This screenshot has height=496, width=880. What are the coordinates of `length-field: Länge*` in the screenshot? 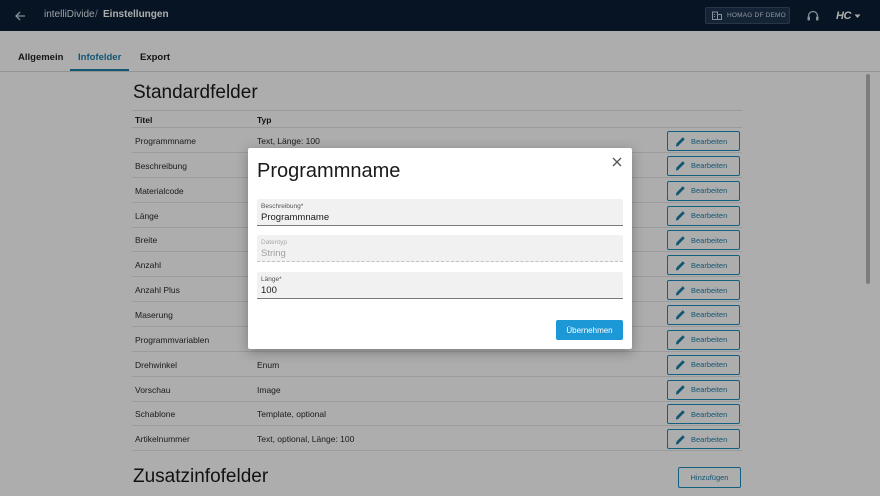 It's located at (440, 285).